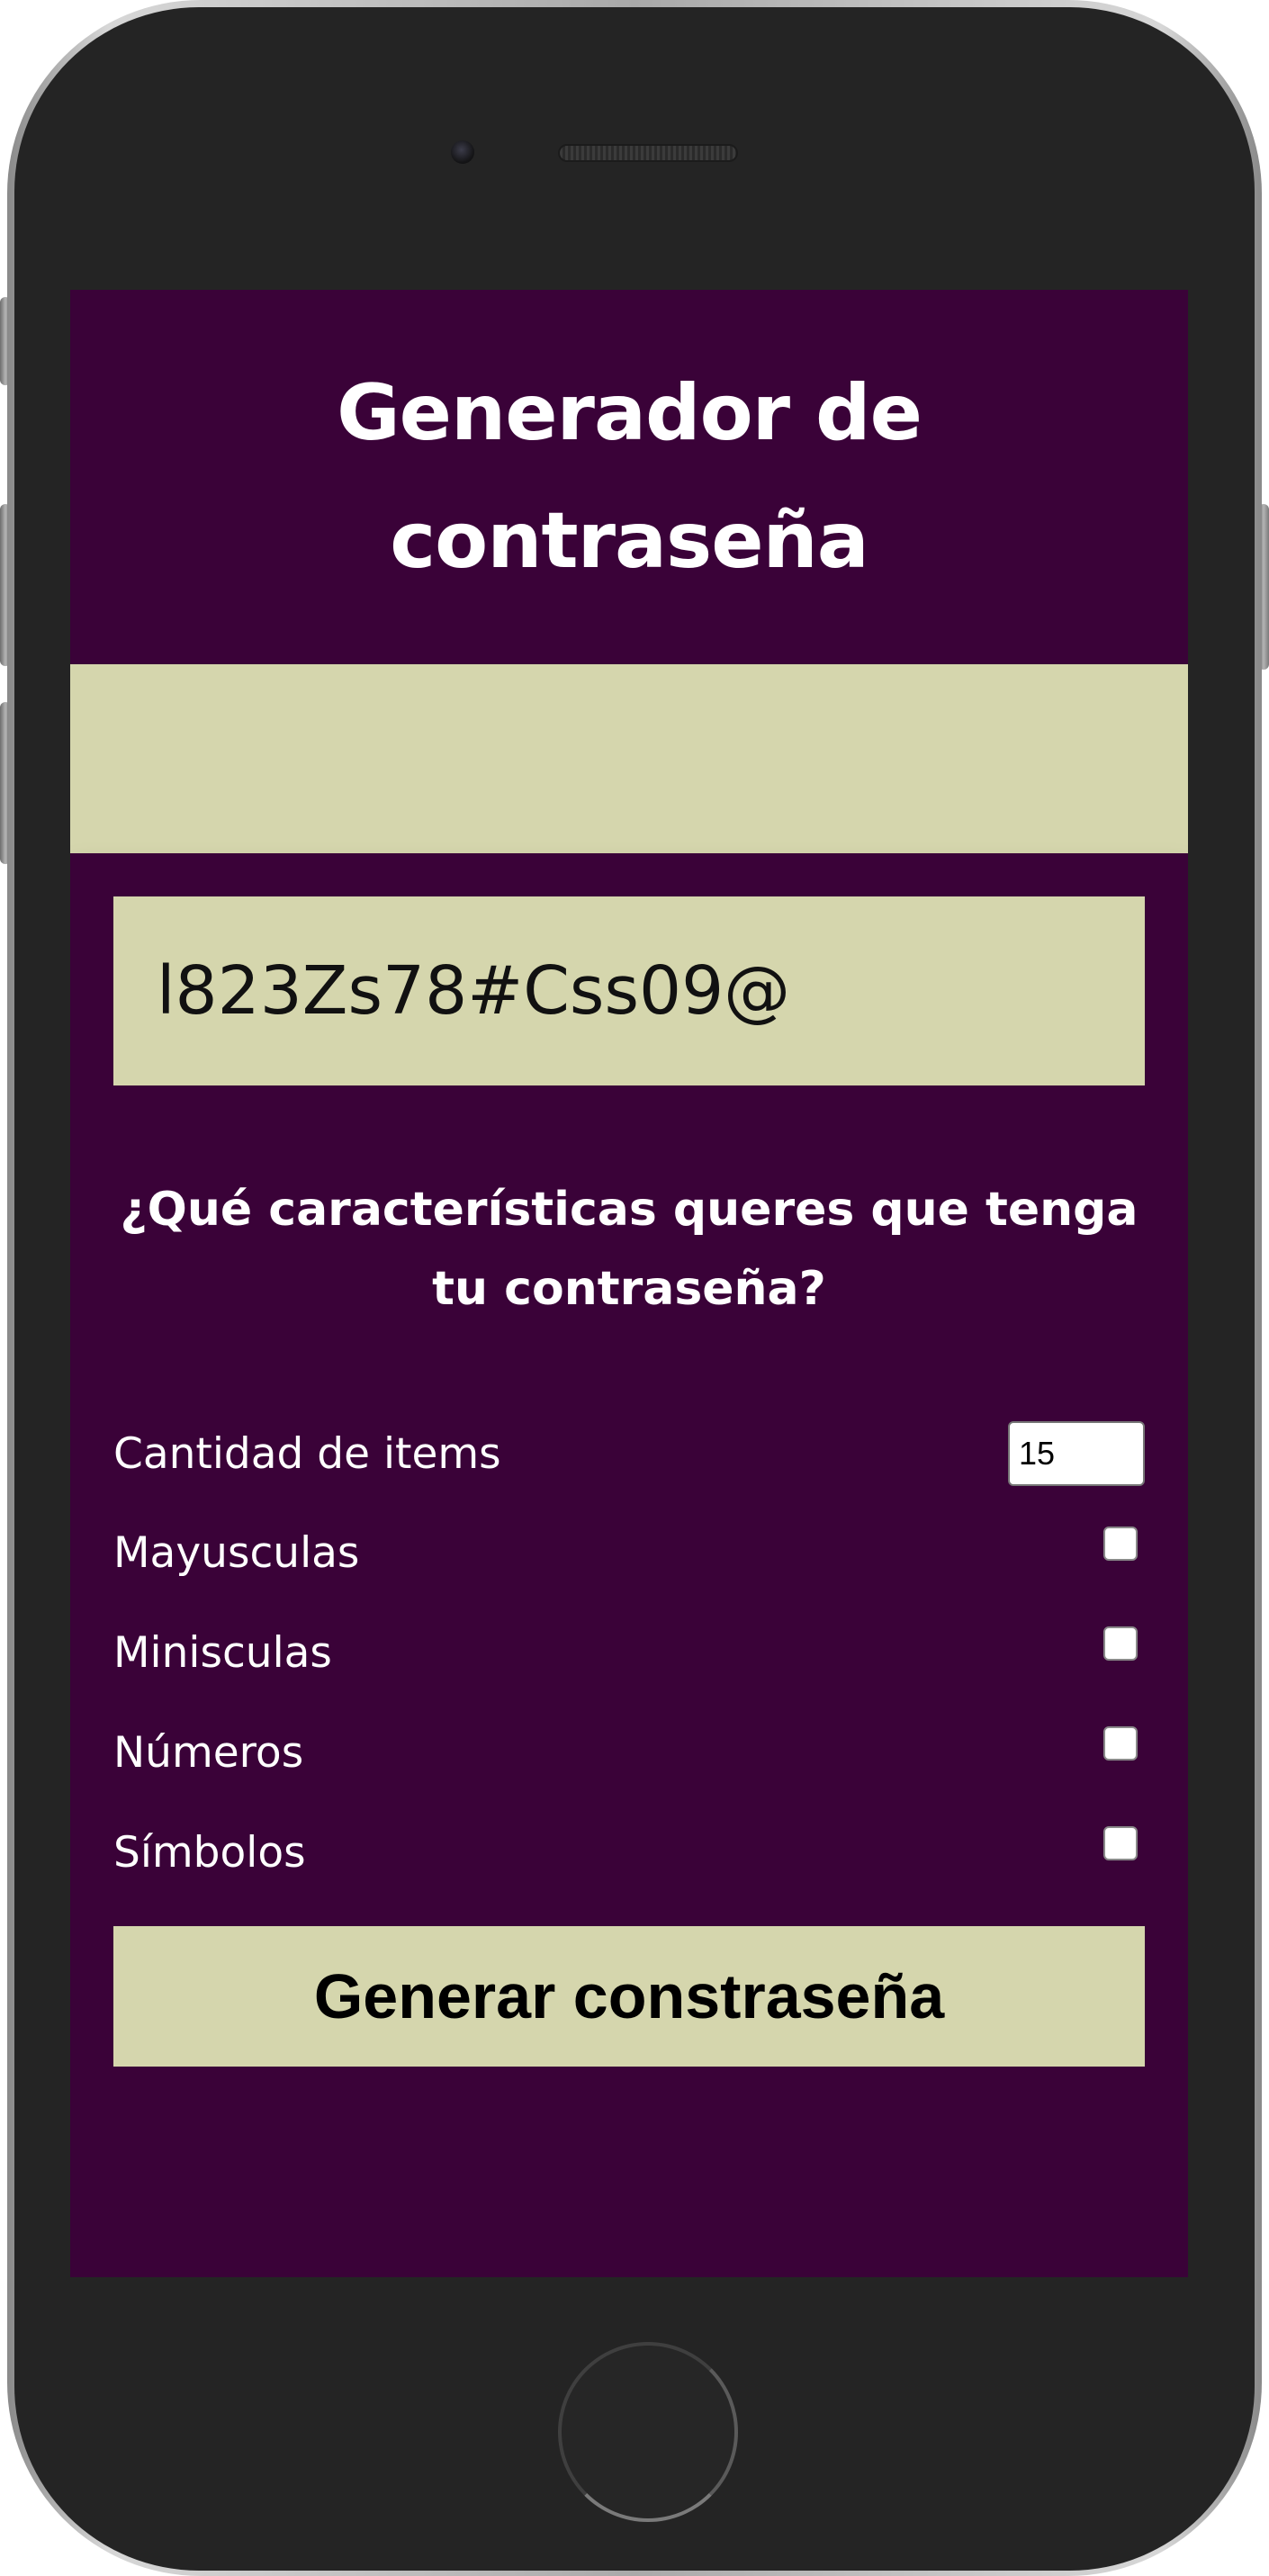  What do you see at coordinates (236, 1552) in the screenshot?
I see `uppercase-label: Mayusculas` at bounding box center [236, 1552].